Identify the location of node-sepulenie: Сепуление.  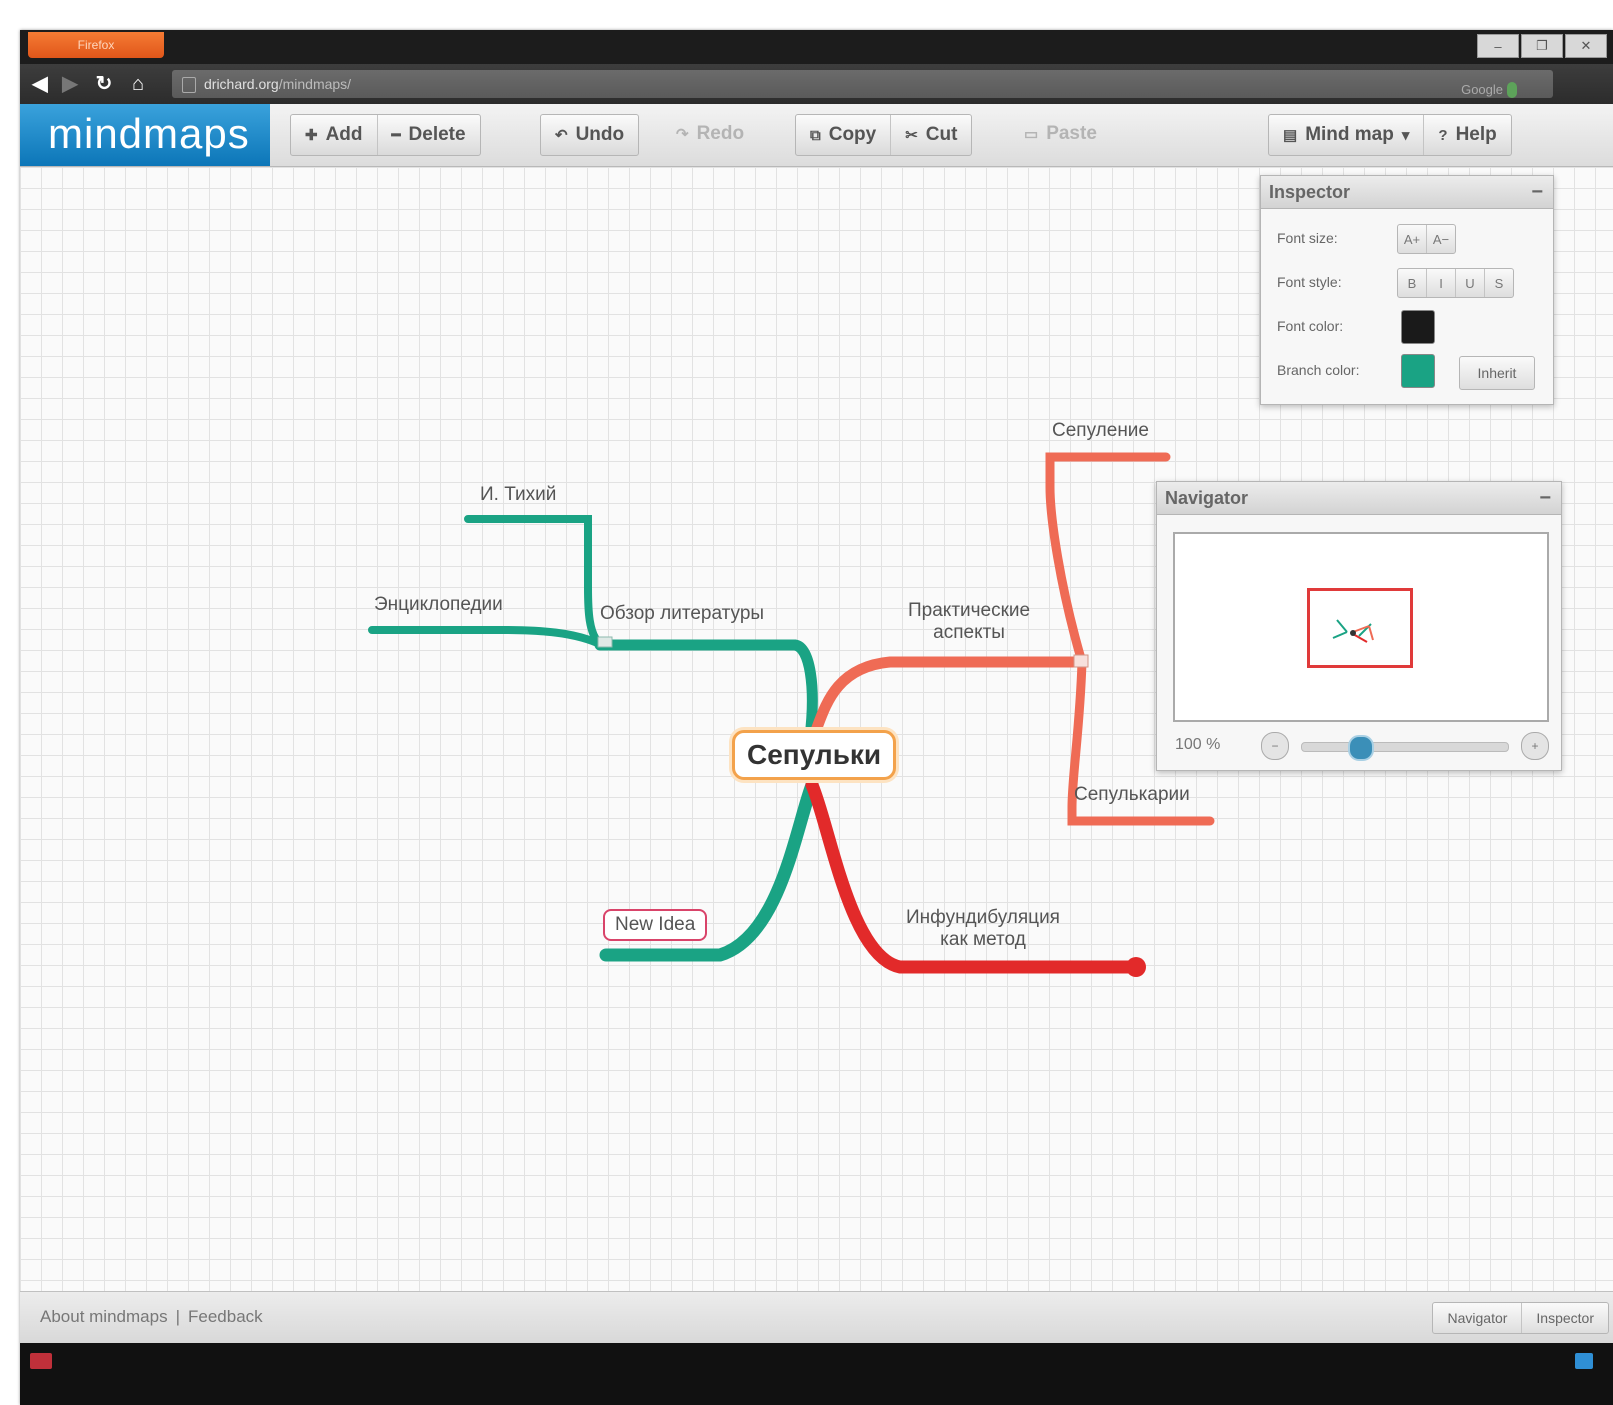
(1100, 431).